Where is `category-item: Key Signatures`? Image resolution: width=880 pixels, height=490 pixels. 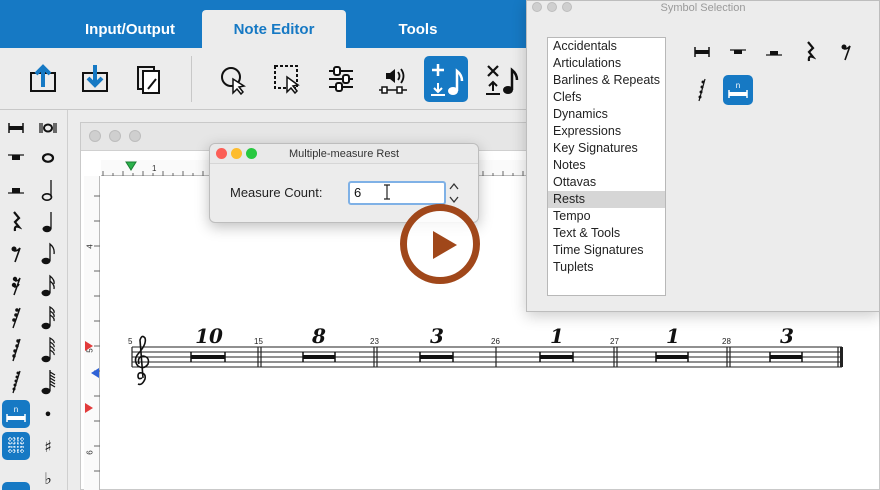 category-item: Key Signatures is located at coordinates (606, 148).